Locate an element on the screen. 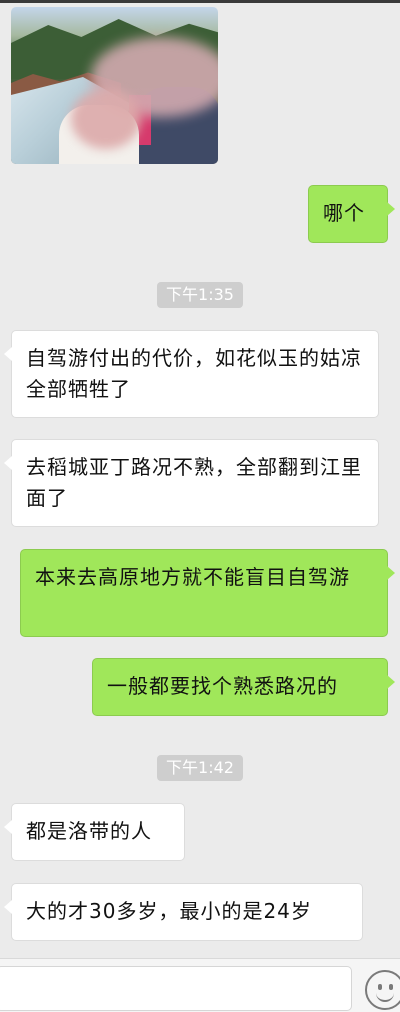 The height and width of the screenshot is (1012, 400). message-input is located at coordinates (176, 988).